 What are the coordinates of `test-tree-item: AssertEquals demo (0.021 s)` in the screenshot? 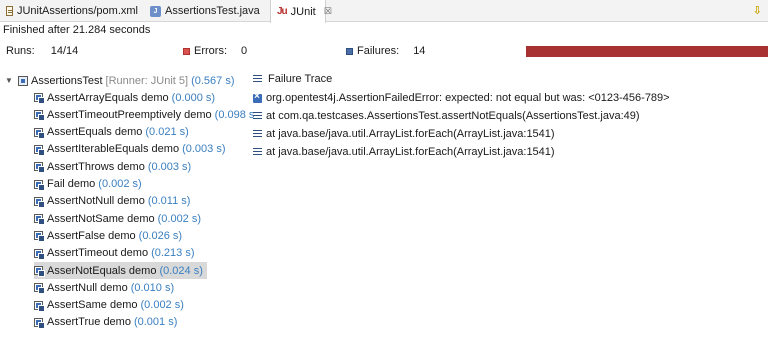 It's located at (111, 132).